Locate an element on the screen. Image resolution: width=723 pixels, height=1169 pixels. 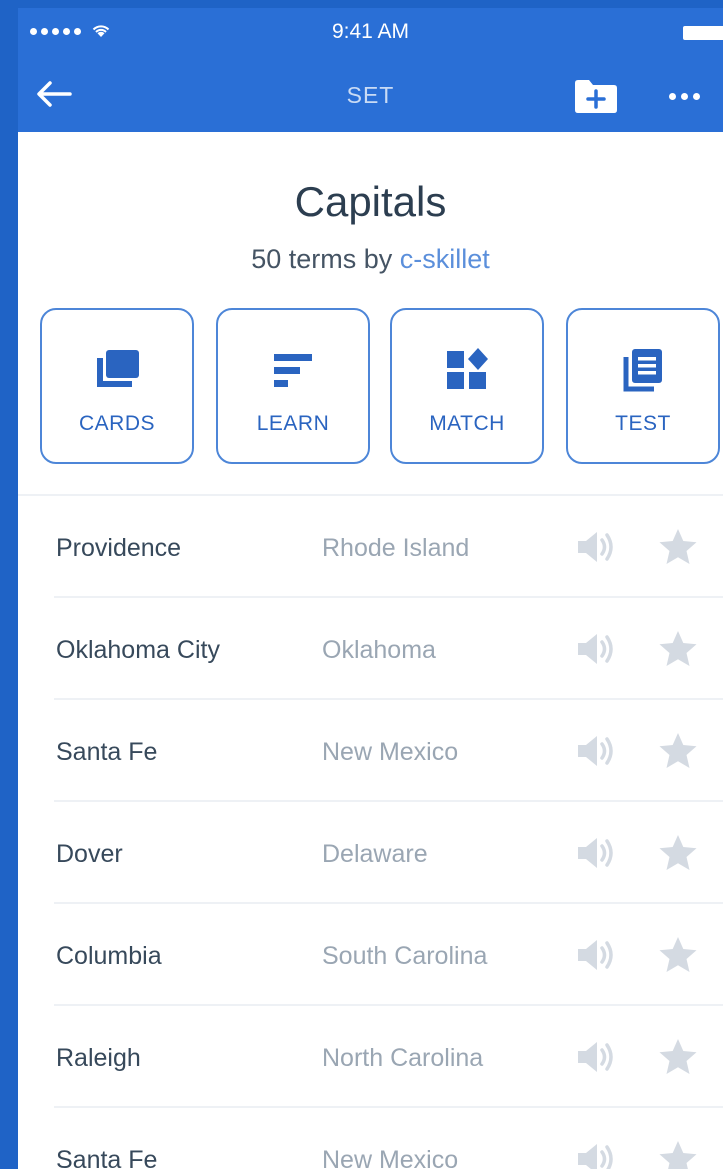
term-count: 50 terms by is located at coordinates (325, 259).